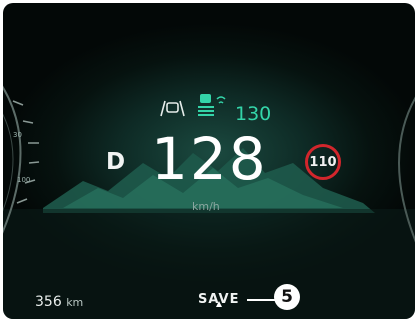  Describe the element at coordinates (323, 162) in the screenshot. I see `speed-limit-sign: 110` at that location.